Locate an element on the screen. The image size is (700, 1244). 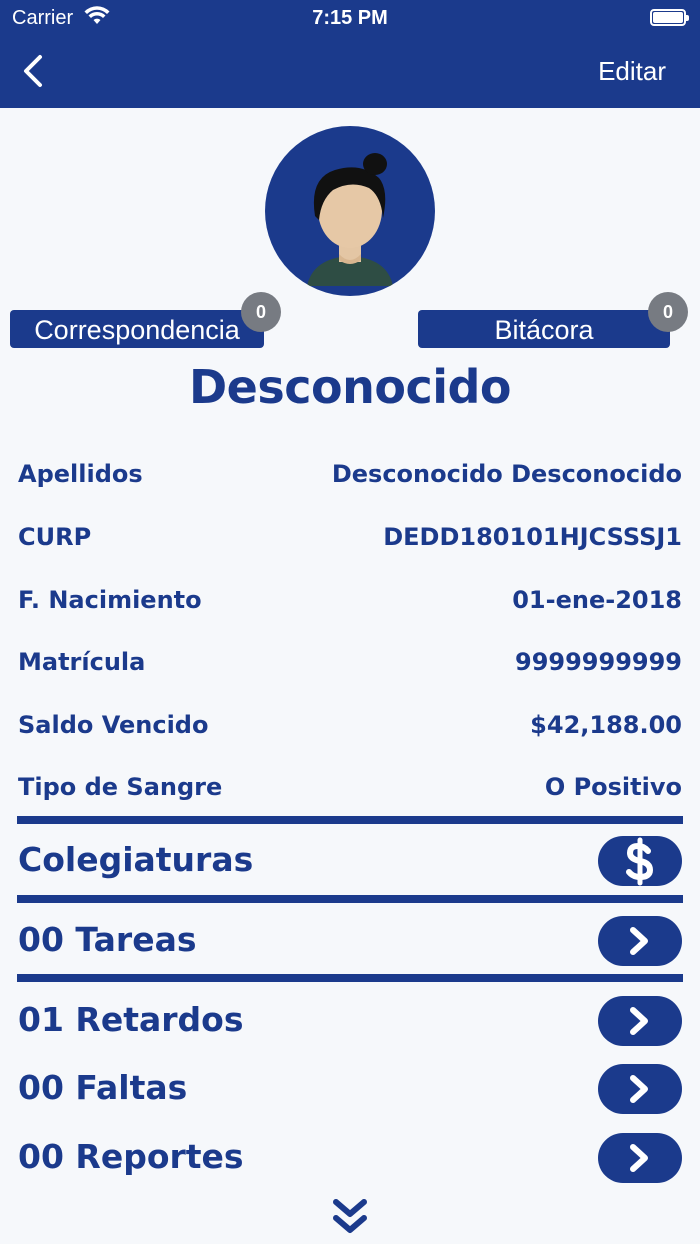
section-title: Colegiaturas is located at coordinates (136, 859).